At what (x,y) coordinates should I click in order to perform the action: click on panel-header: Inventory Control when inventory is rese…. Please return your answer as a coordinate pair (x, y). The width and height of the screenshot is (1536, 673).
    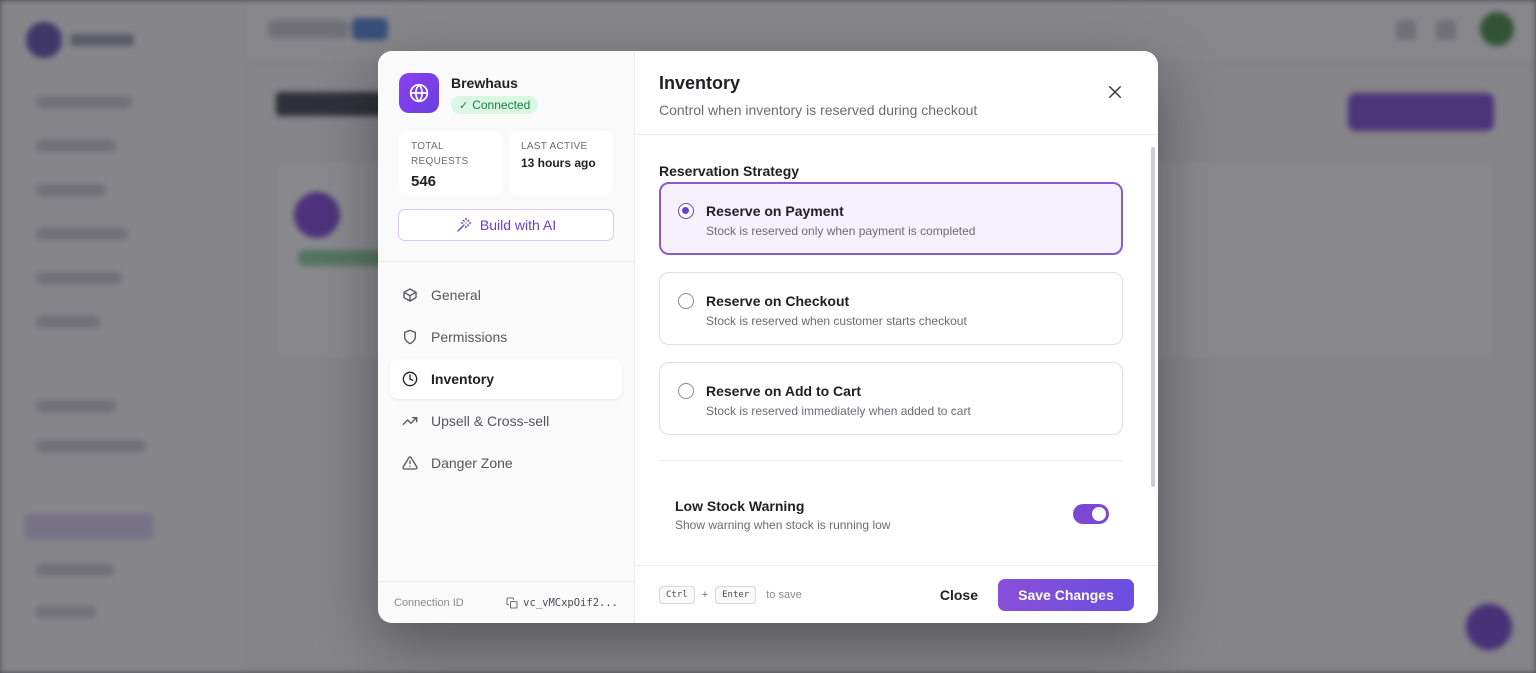
    Looking at the image, I should click on (818, 95).